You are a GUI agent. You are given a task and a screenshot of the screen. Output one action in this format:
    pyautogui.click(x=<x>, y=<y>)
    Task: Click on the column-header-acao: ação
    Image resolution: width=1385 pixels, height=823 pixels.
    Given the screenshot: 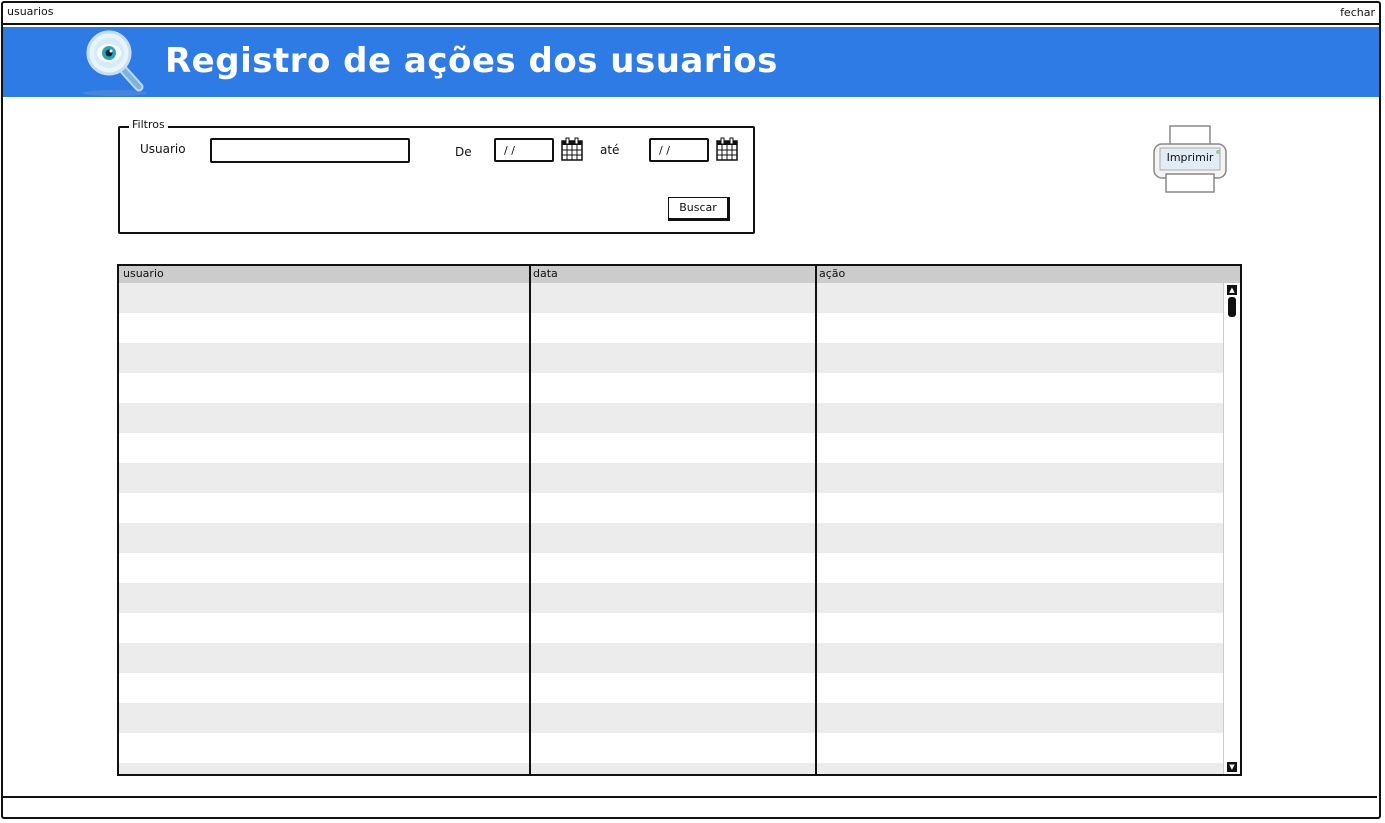 What is the action you would take?
    pyautogui.click(x=832, y=273)
    